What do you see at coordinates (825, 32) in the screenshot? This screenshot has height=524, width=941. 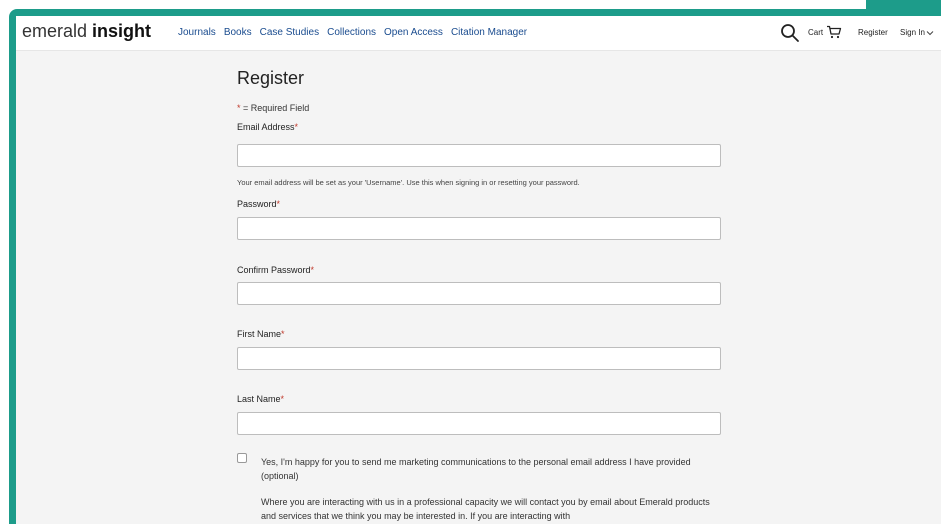 I see `cart-button: Cart` at bounding box center [825, 32].